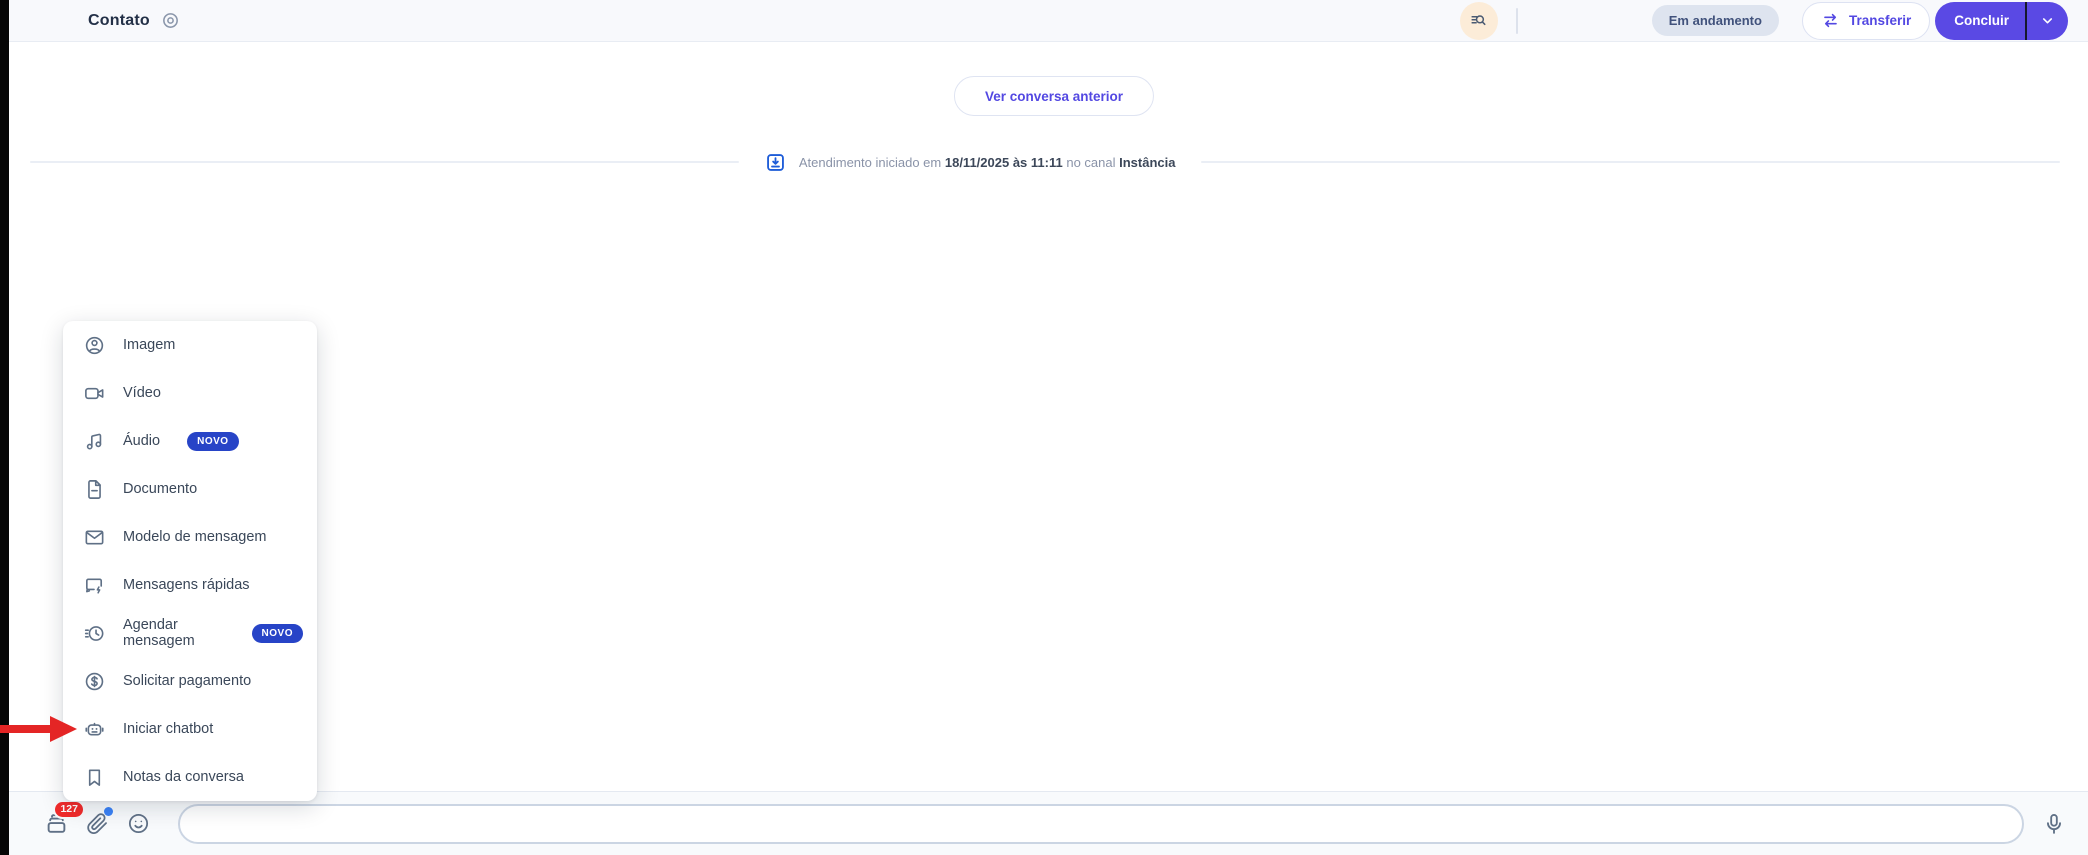  I want to click on menu-item-mensagens-rapidas: Mensagens rápidas, so click(190, 585).